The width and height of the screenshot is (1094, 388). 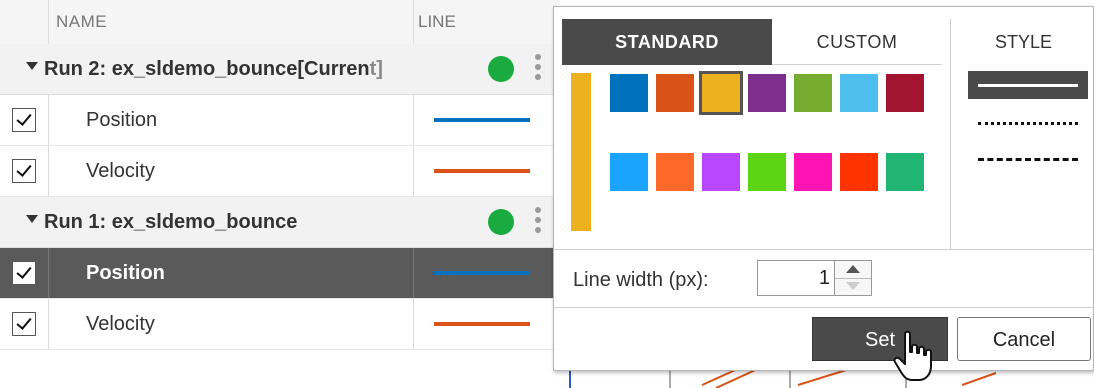 I want to click on solid-line-icon, so click(x=1028, y=85).